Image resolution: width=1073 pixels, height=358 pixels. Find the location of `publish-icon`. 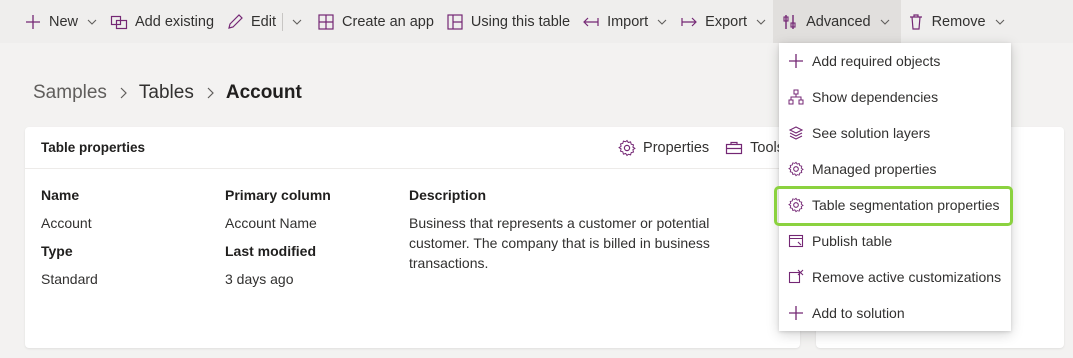

publish-icon is located at coordinates (796, 241).